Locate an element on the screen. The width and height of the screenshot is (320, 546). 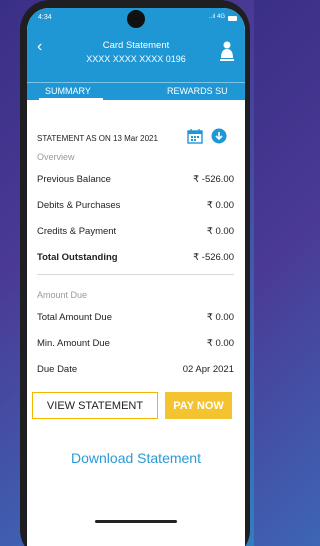
profile-icon is located at coordinates (227, 51).